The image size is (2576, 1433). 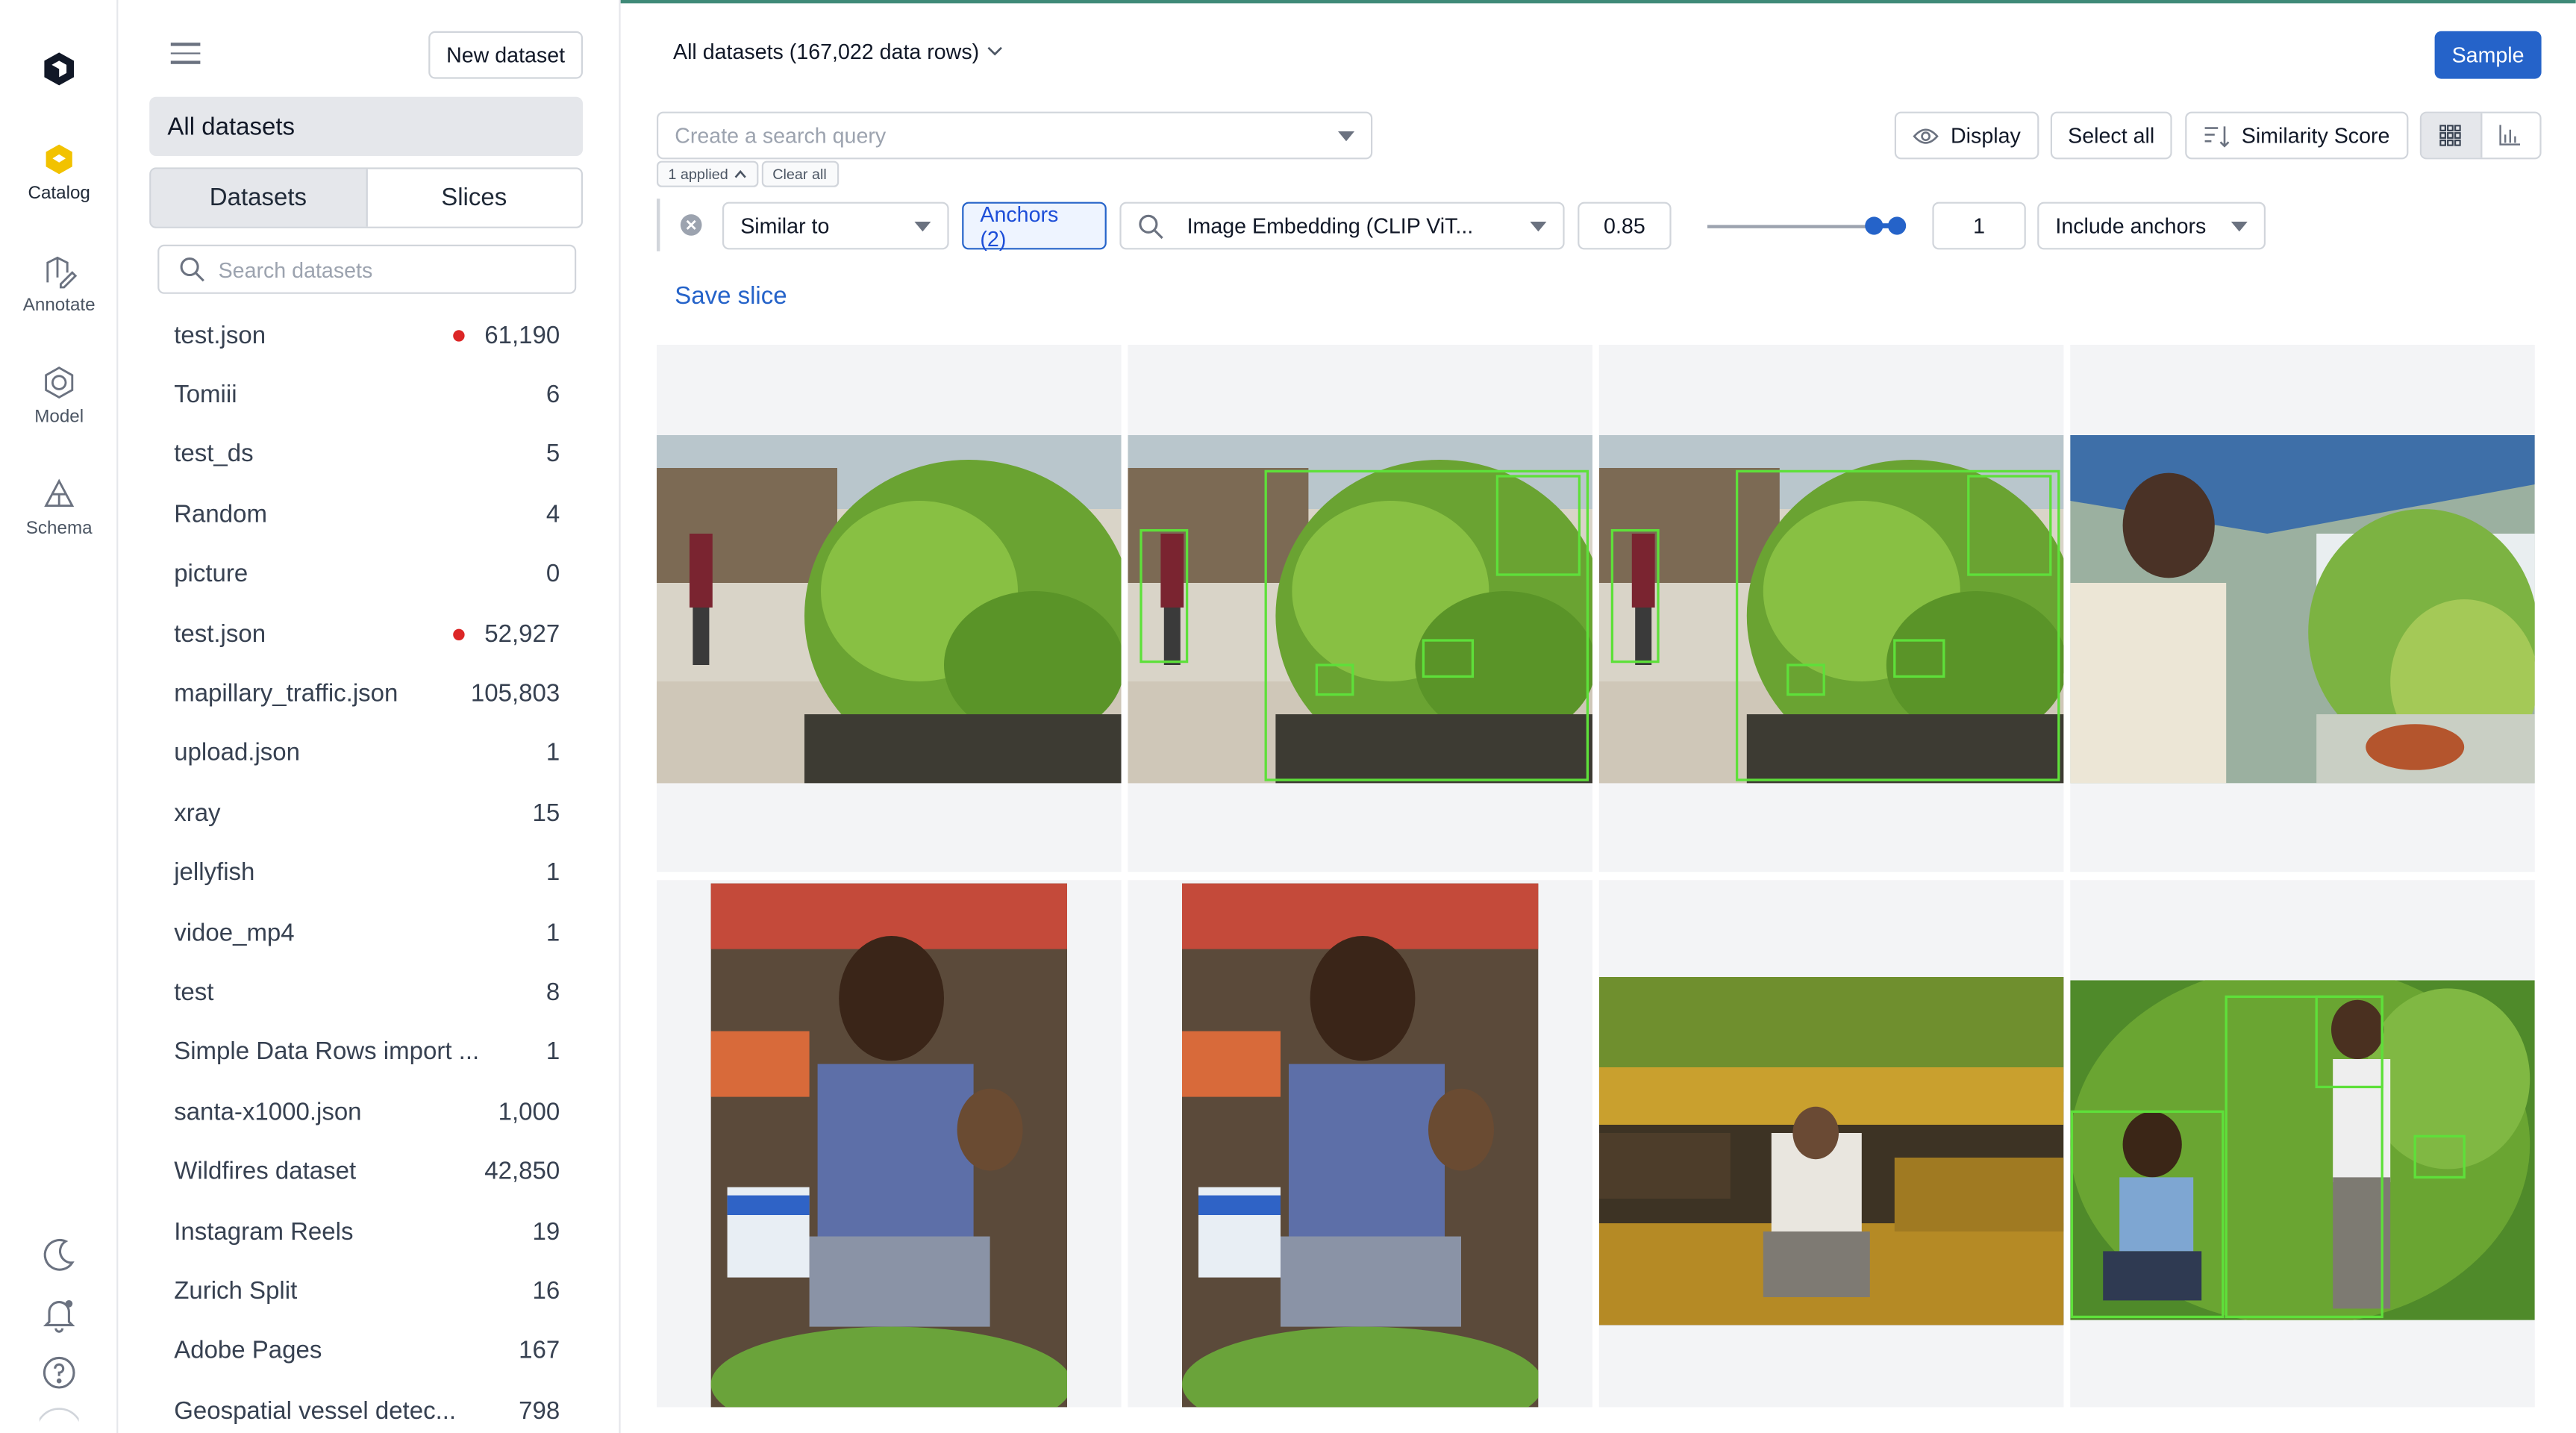 I want to click on sidebar-dataset-item: vidoe_mp4 1, so click(x=366, y=933).